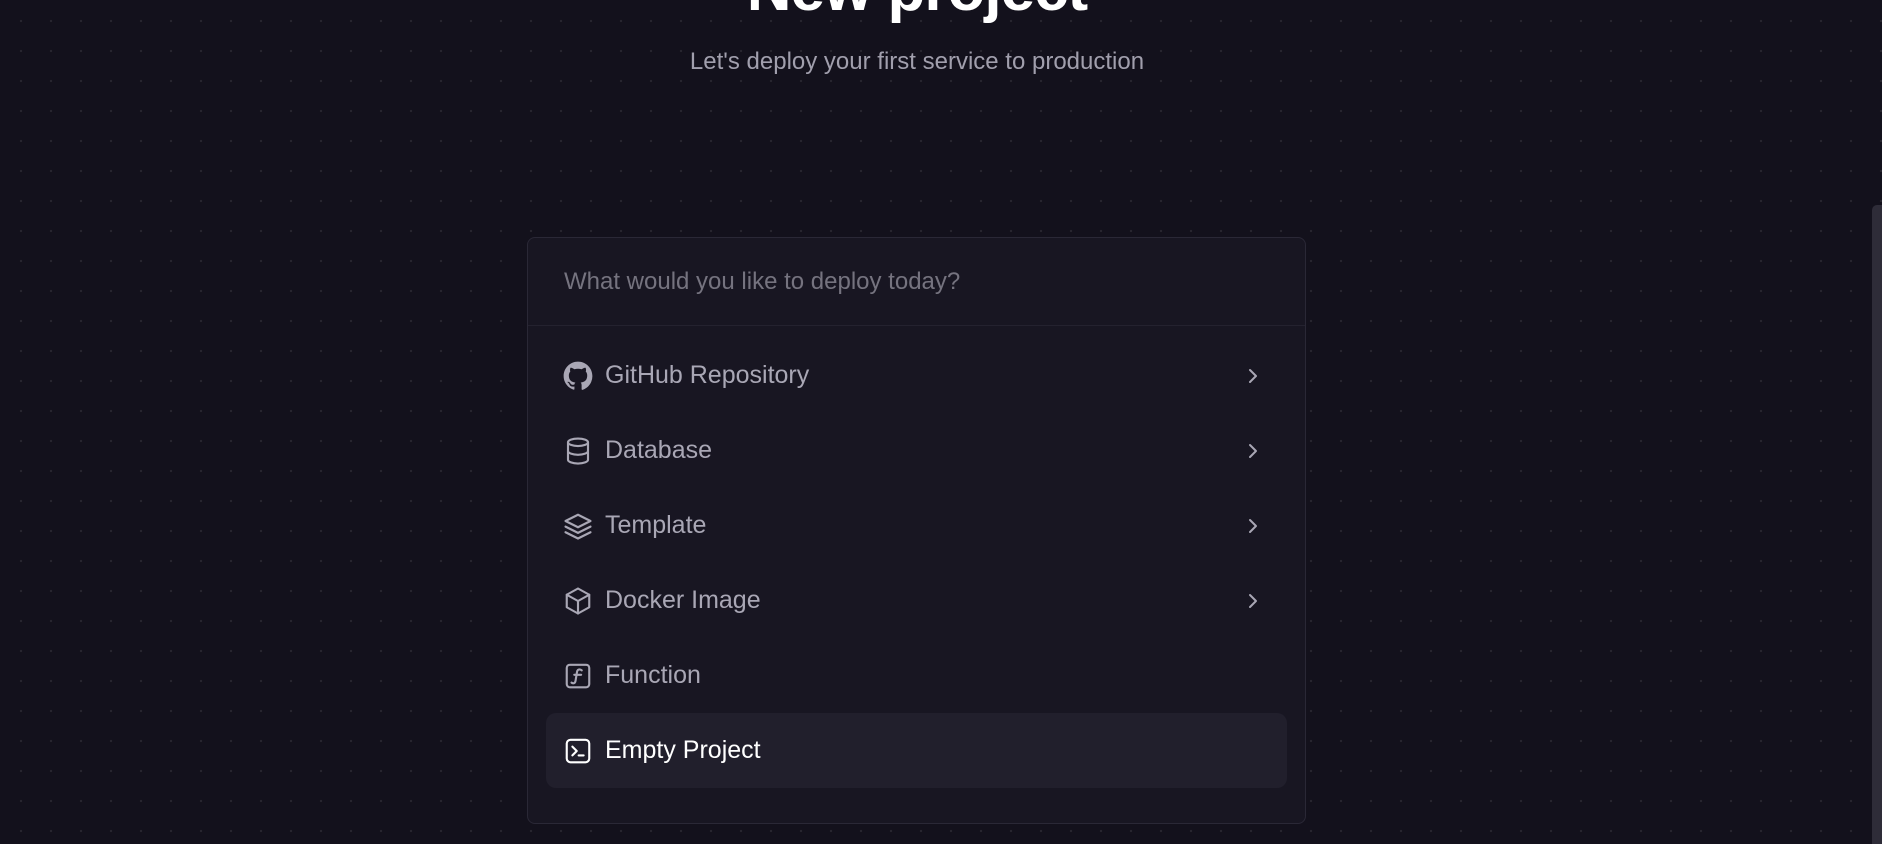  What do you see at coordinates (656, 525) in the screenshot?
I see `option-label: Template` at bounding box center [656, 525].